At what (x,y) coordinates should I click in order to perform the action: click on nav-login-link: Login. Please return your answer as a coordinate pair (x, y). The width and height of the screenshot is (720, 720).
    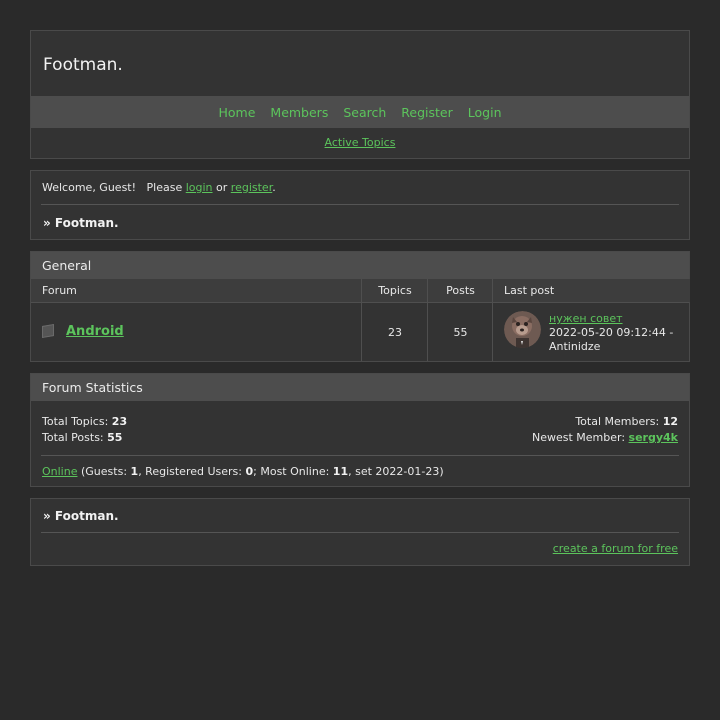
    Looking at the image, I should click on (485, 112).